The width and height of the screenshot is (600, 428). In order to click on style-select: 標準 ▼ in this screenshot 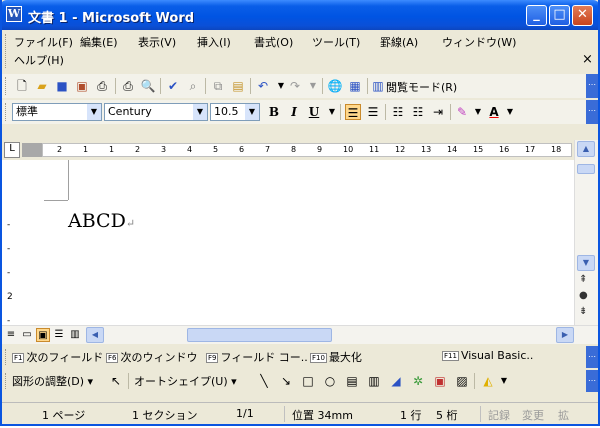, I will do `click(57, 112)`.